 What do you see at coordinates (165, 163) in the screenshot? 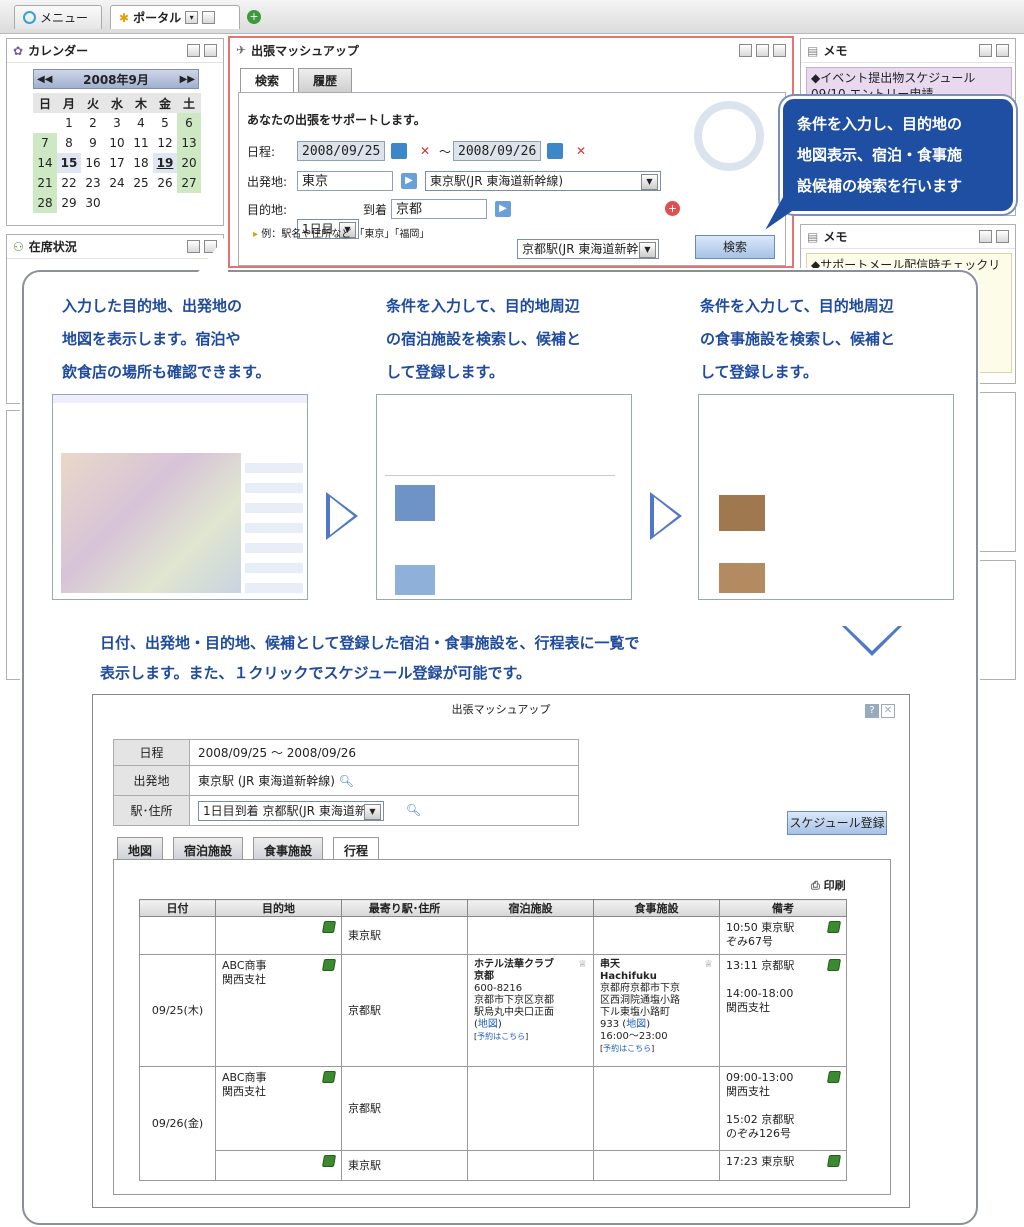
I see `calendar-day: 19` at bounding box center [165, 163].